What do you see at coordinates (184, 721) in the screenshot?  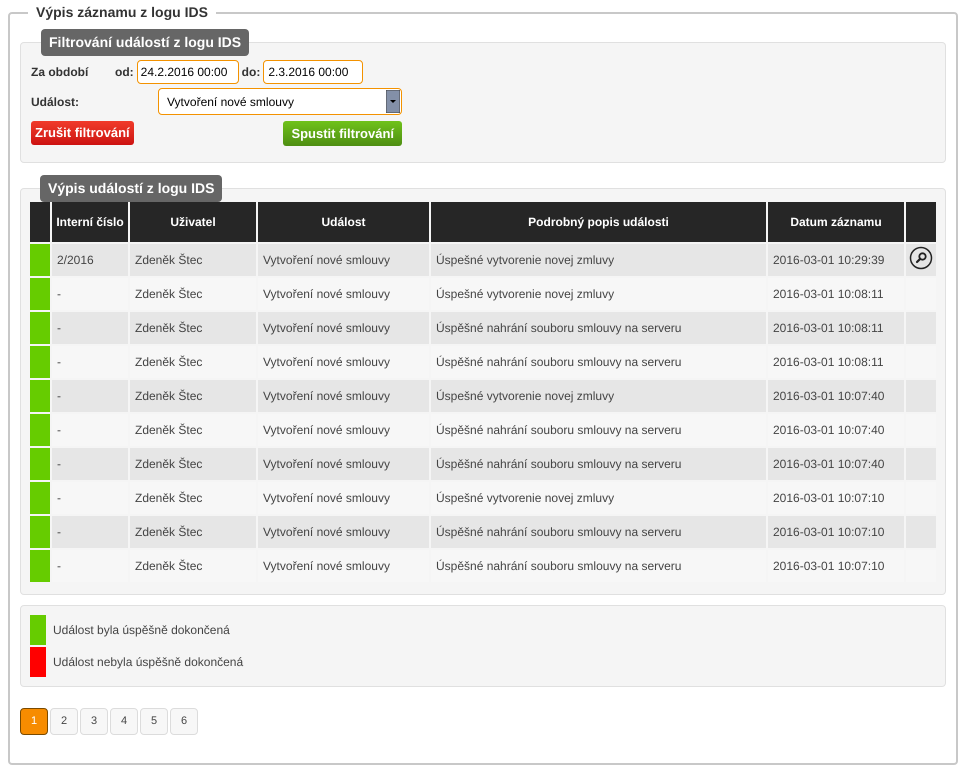 I see `page-button: 6` at bounding box center [184, 721].